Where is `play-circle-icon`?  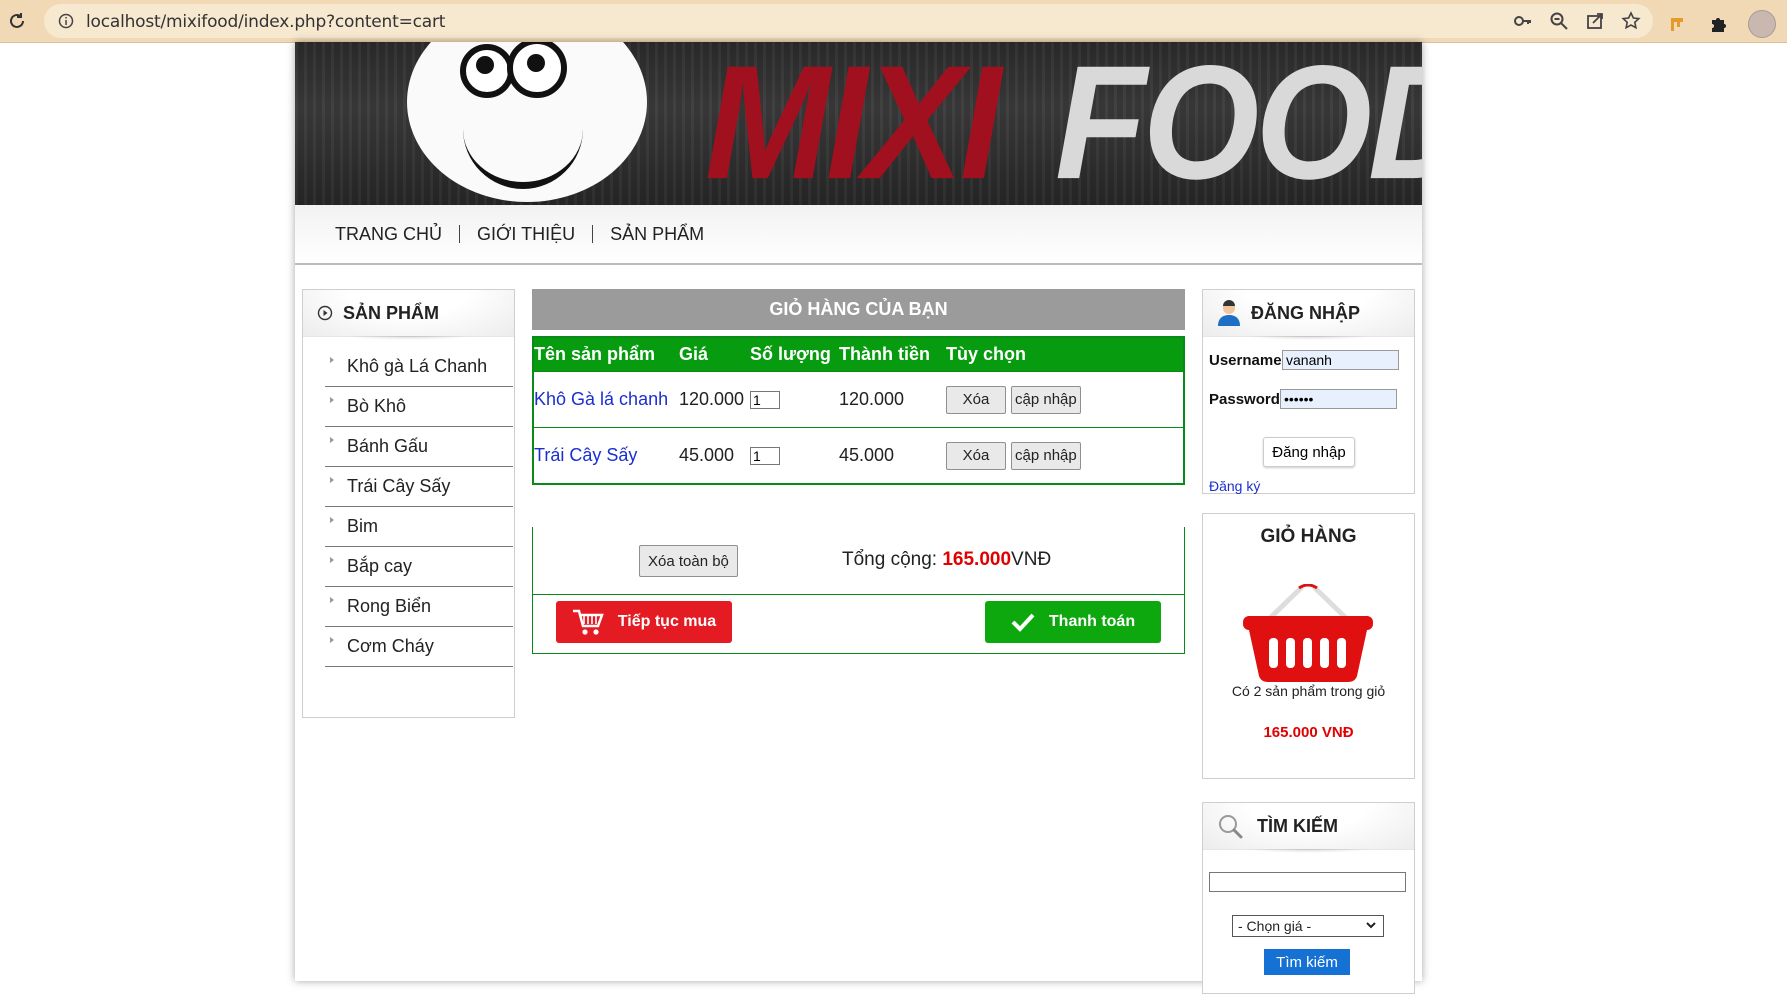
play-circle-icon is located at coordinates (325, 313).